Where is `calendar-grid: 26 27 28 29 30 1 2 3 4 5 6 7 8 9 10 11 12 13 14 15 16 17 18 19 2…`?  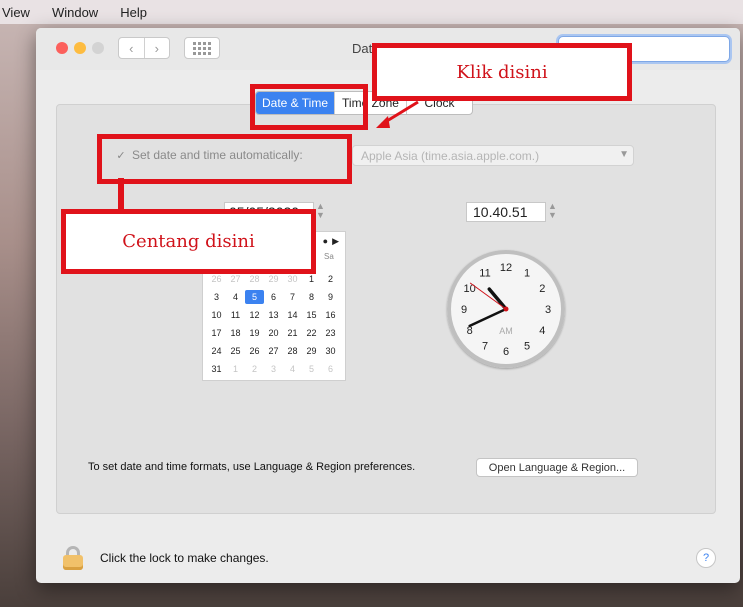 calendar-grid: 26 27 28 29 30 1 2 3 4 5 6 7 8 9 10 11 12 13 14 15 16 17 18 19 2… is located at coordinates (273, 324).